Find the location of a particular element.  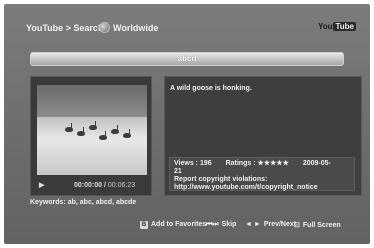

prev-next-button: ◄ ► Prev/Next is located at coordinates (270, 224).